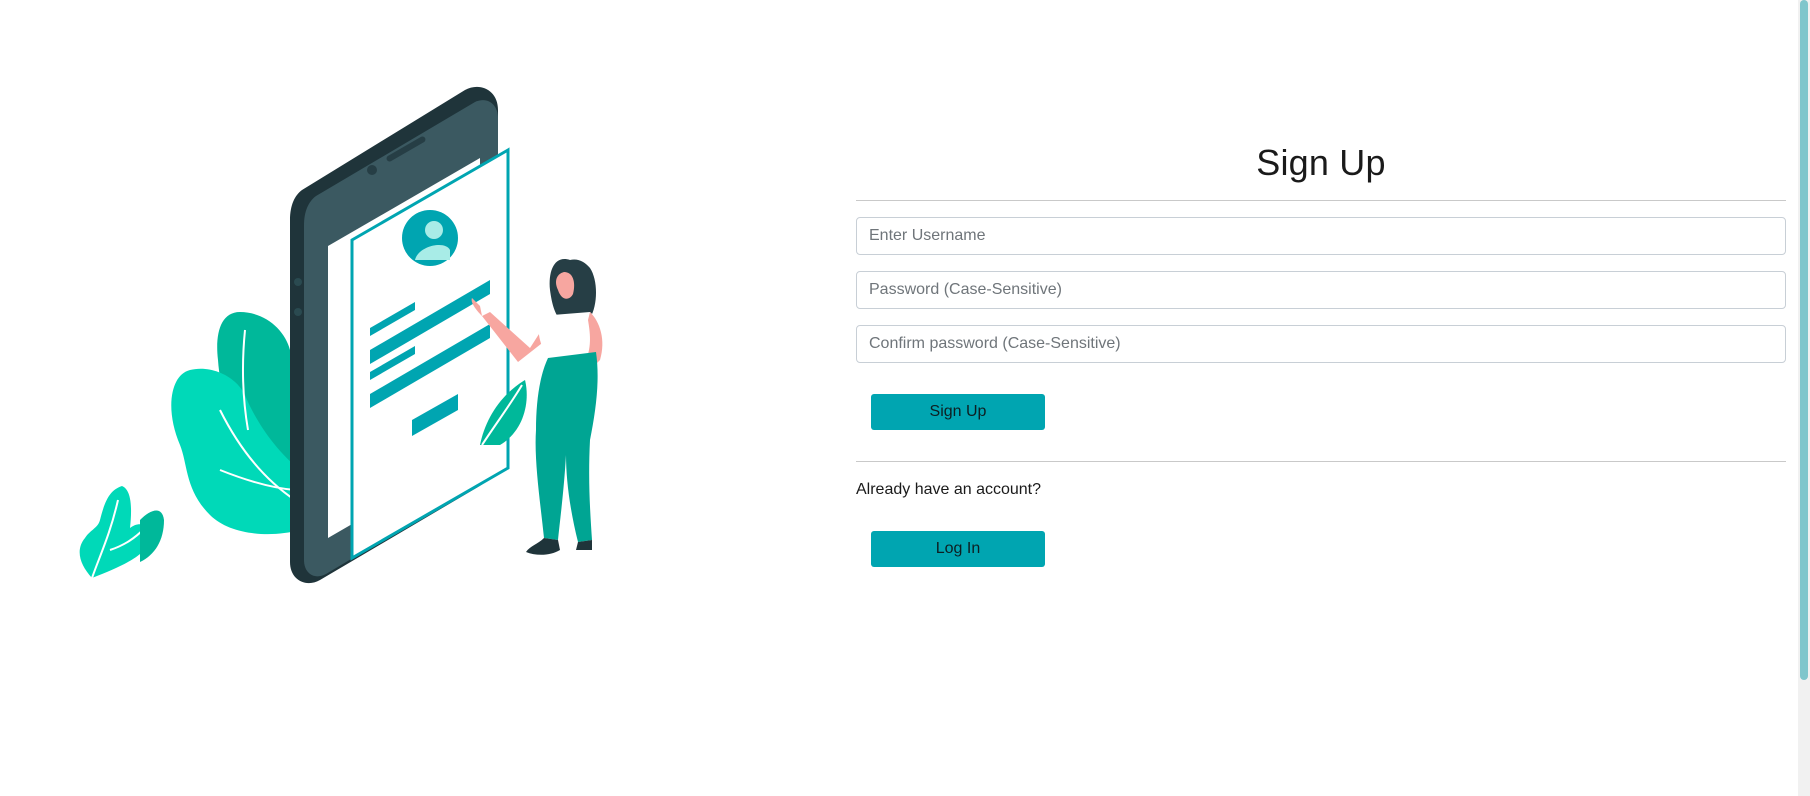  I want to click on login-button: Log In, so click(958, 549).